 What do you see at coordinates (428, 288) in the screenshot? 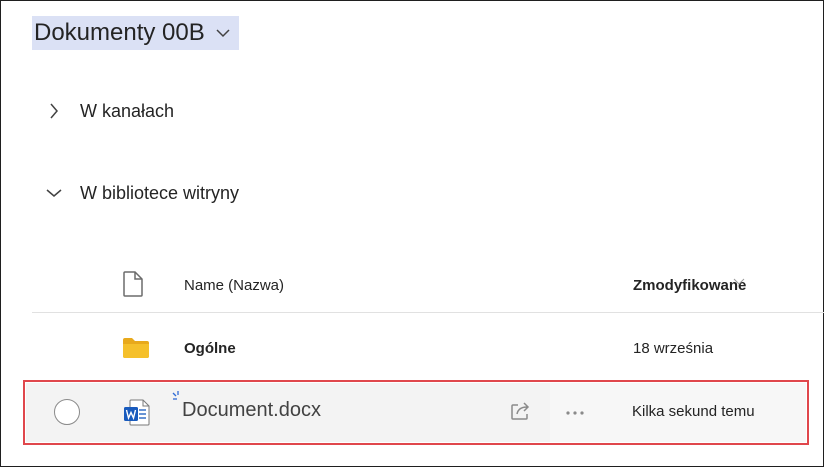
I see `column-header-row: Name (Nazwa) Zmodyfikowane` at bounding box center [428, 288].